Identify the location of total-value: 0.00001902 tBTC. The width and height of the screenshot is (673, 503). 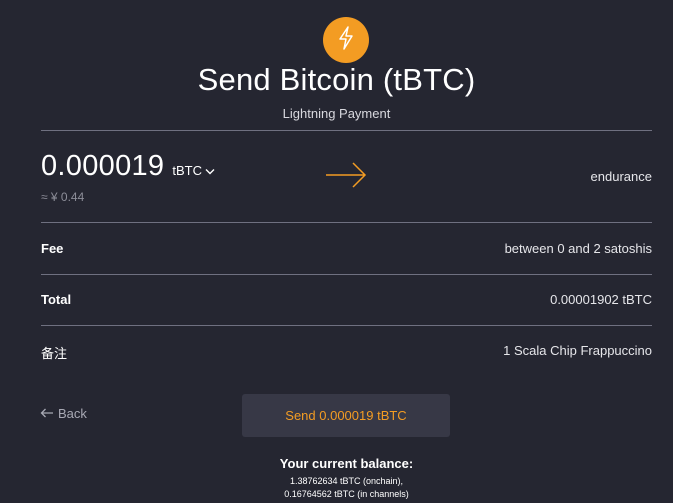
(601, 299).